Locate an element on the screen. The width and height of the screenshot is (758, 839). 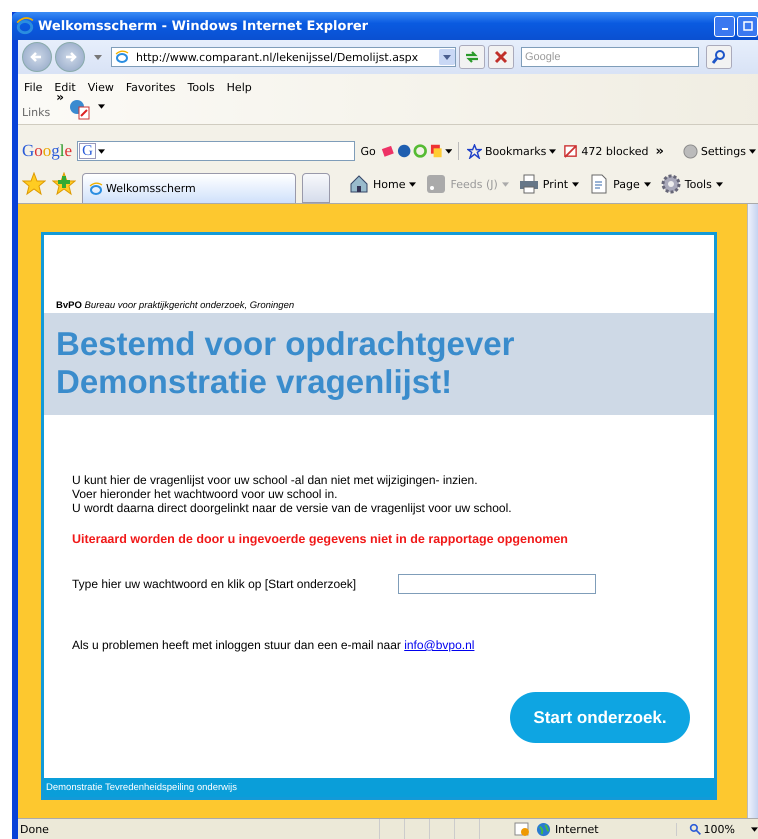
command-button: Tools is located at coordinates (692, 184).